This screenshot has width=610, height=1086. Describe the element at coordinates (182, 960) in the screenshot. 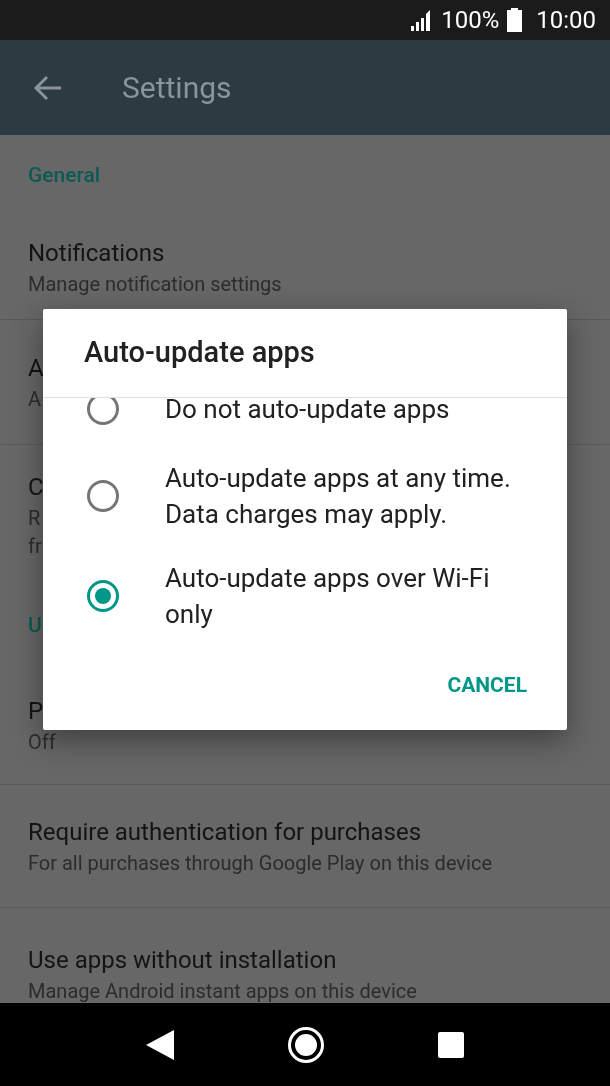

I see `setting-title: Use apps without installation` at that location.